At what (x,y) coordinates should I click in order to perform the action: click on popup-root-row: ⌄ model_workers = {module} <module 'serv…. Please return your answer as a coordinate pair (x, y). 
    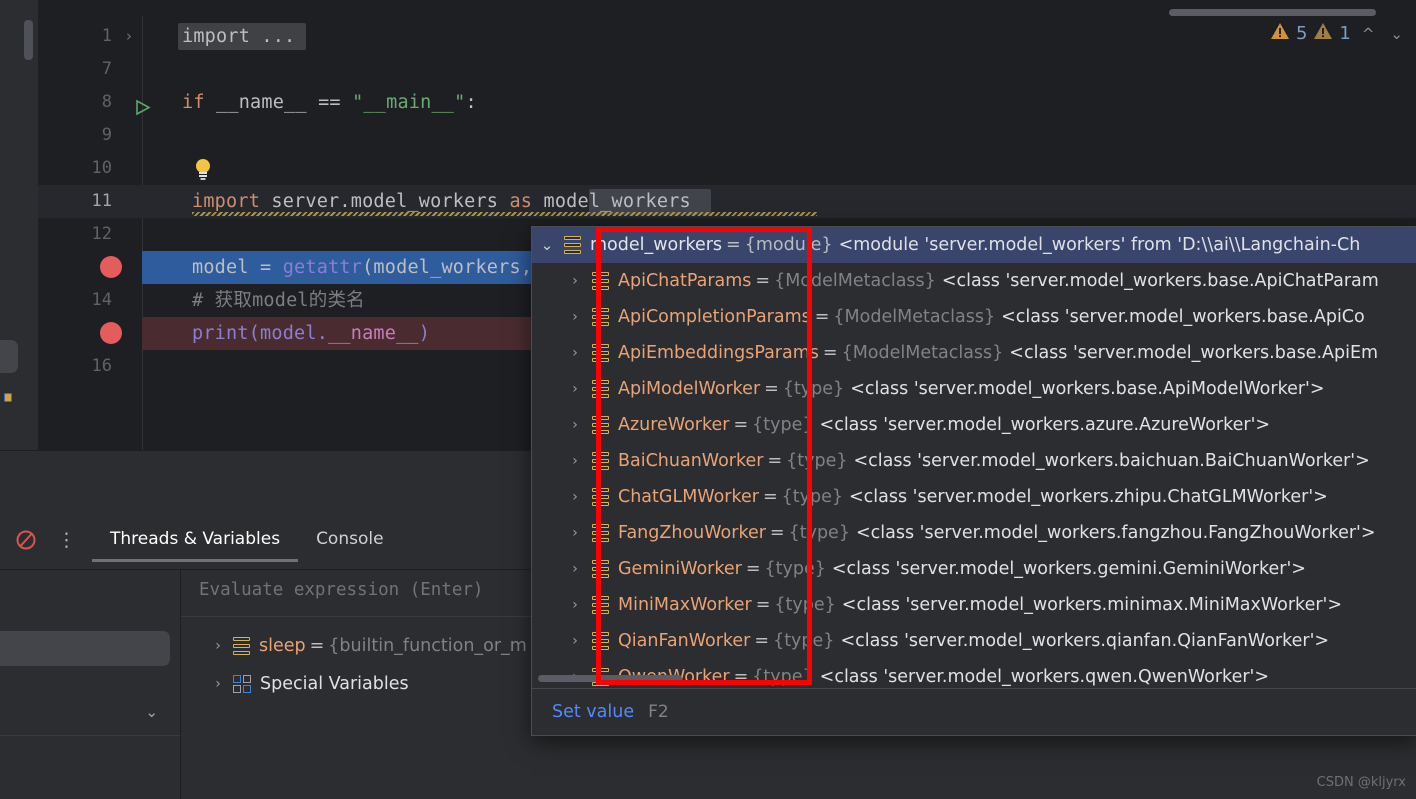
    Looking at the image, I should click on (974, 245).